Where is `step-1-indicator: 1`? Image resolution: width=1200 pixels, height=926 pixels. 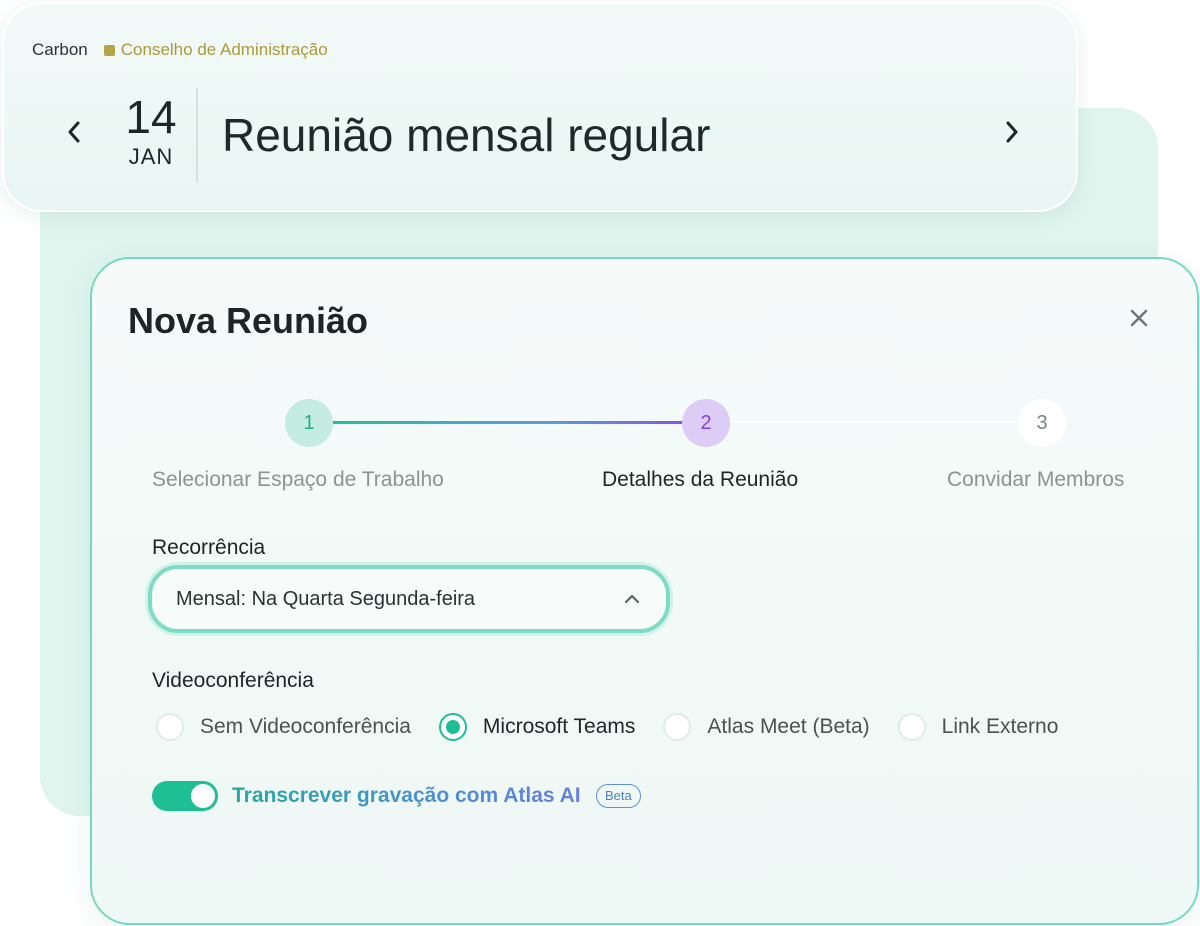 step-1-indicator: 1 is located at coordinates (309, 423).